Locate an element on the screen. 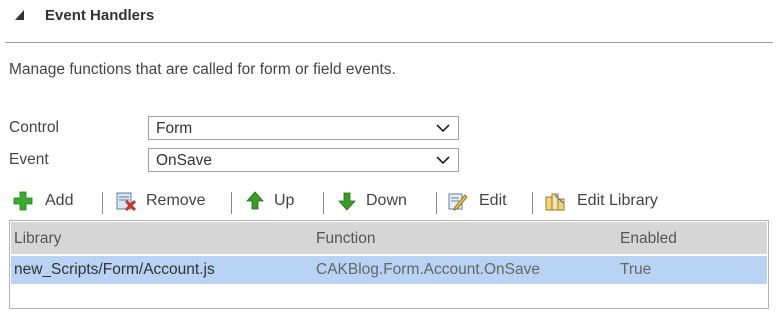 Image resolution: width=776 pixels, height=315 pixels. cell-enabled: True is located at coordinates (636, 269).